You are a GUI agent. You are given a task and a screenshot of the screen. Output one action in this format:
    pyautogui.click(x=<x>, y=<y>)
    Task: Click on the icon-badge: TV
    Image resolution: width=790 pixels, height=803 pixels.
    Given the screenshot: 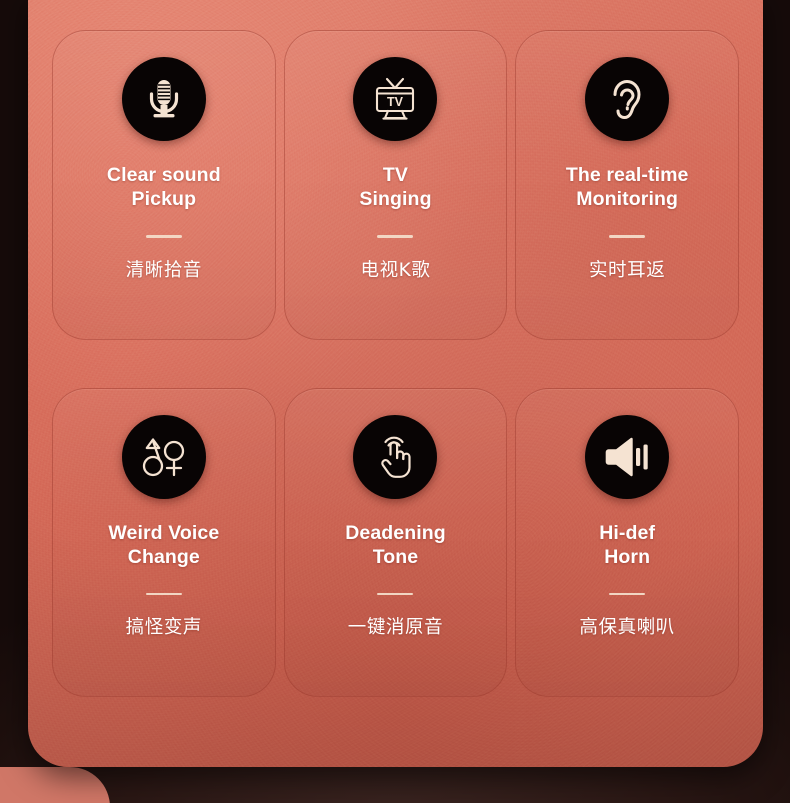 What is the action you would take?
    pyautogui.click(x=395, y=99)
    